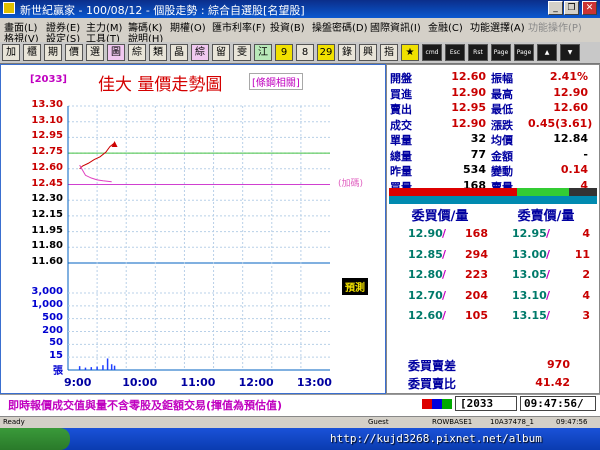  I want to click on quote-label: 單量, so click(401, 140).